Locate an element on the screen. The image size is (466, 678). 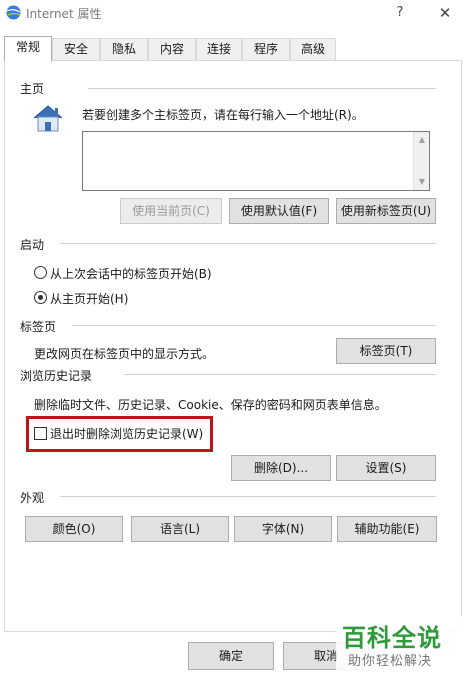
homepage-scrollbar: ▲ ▼ is located at coordinates (421, 161).